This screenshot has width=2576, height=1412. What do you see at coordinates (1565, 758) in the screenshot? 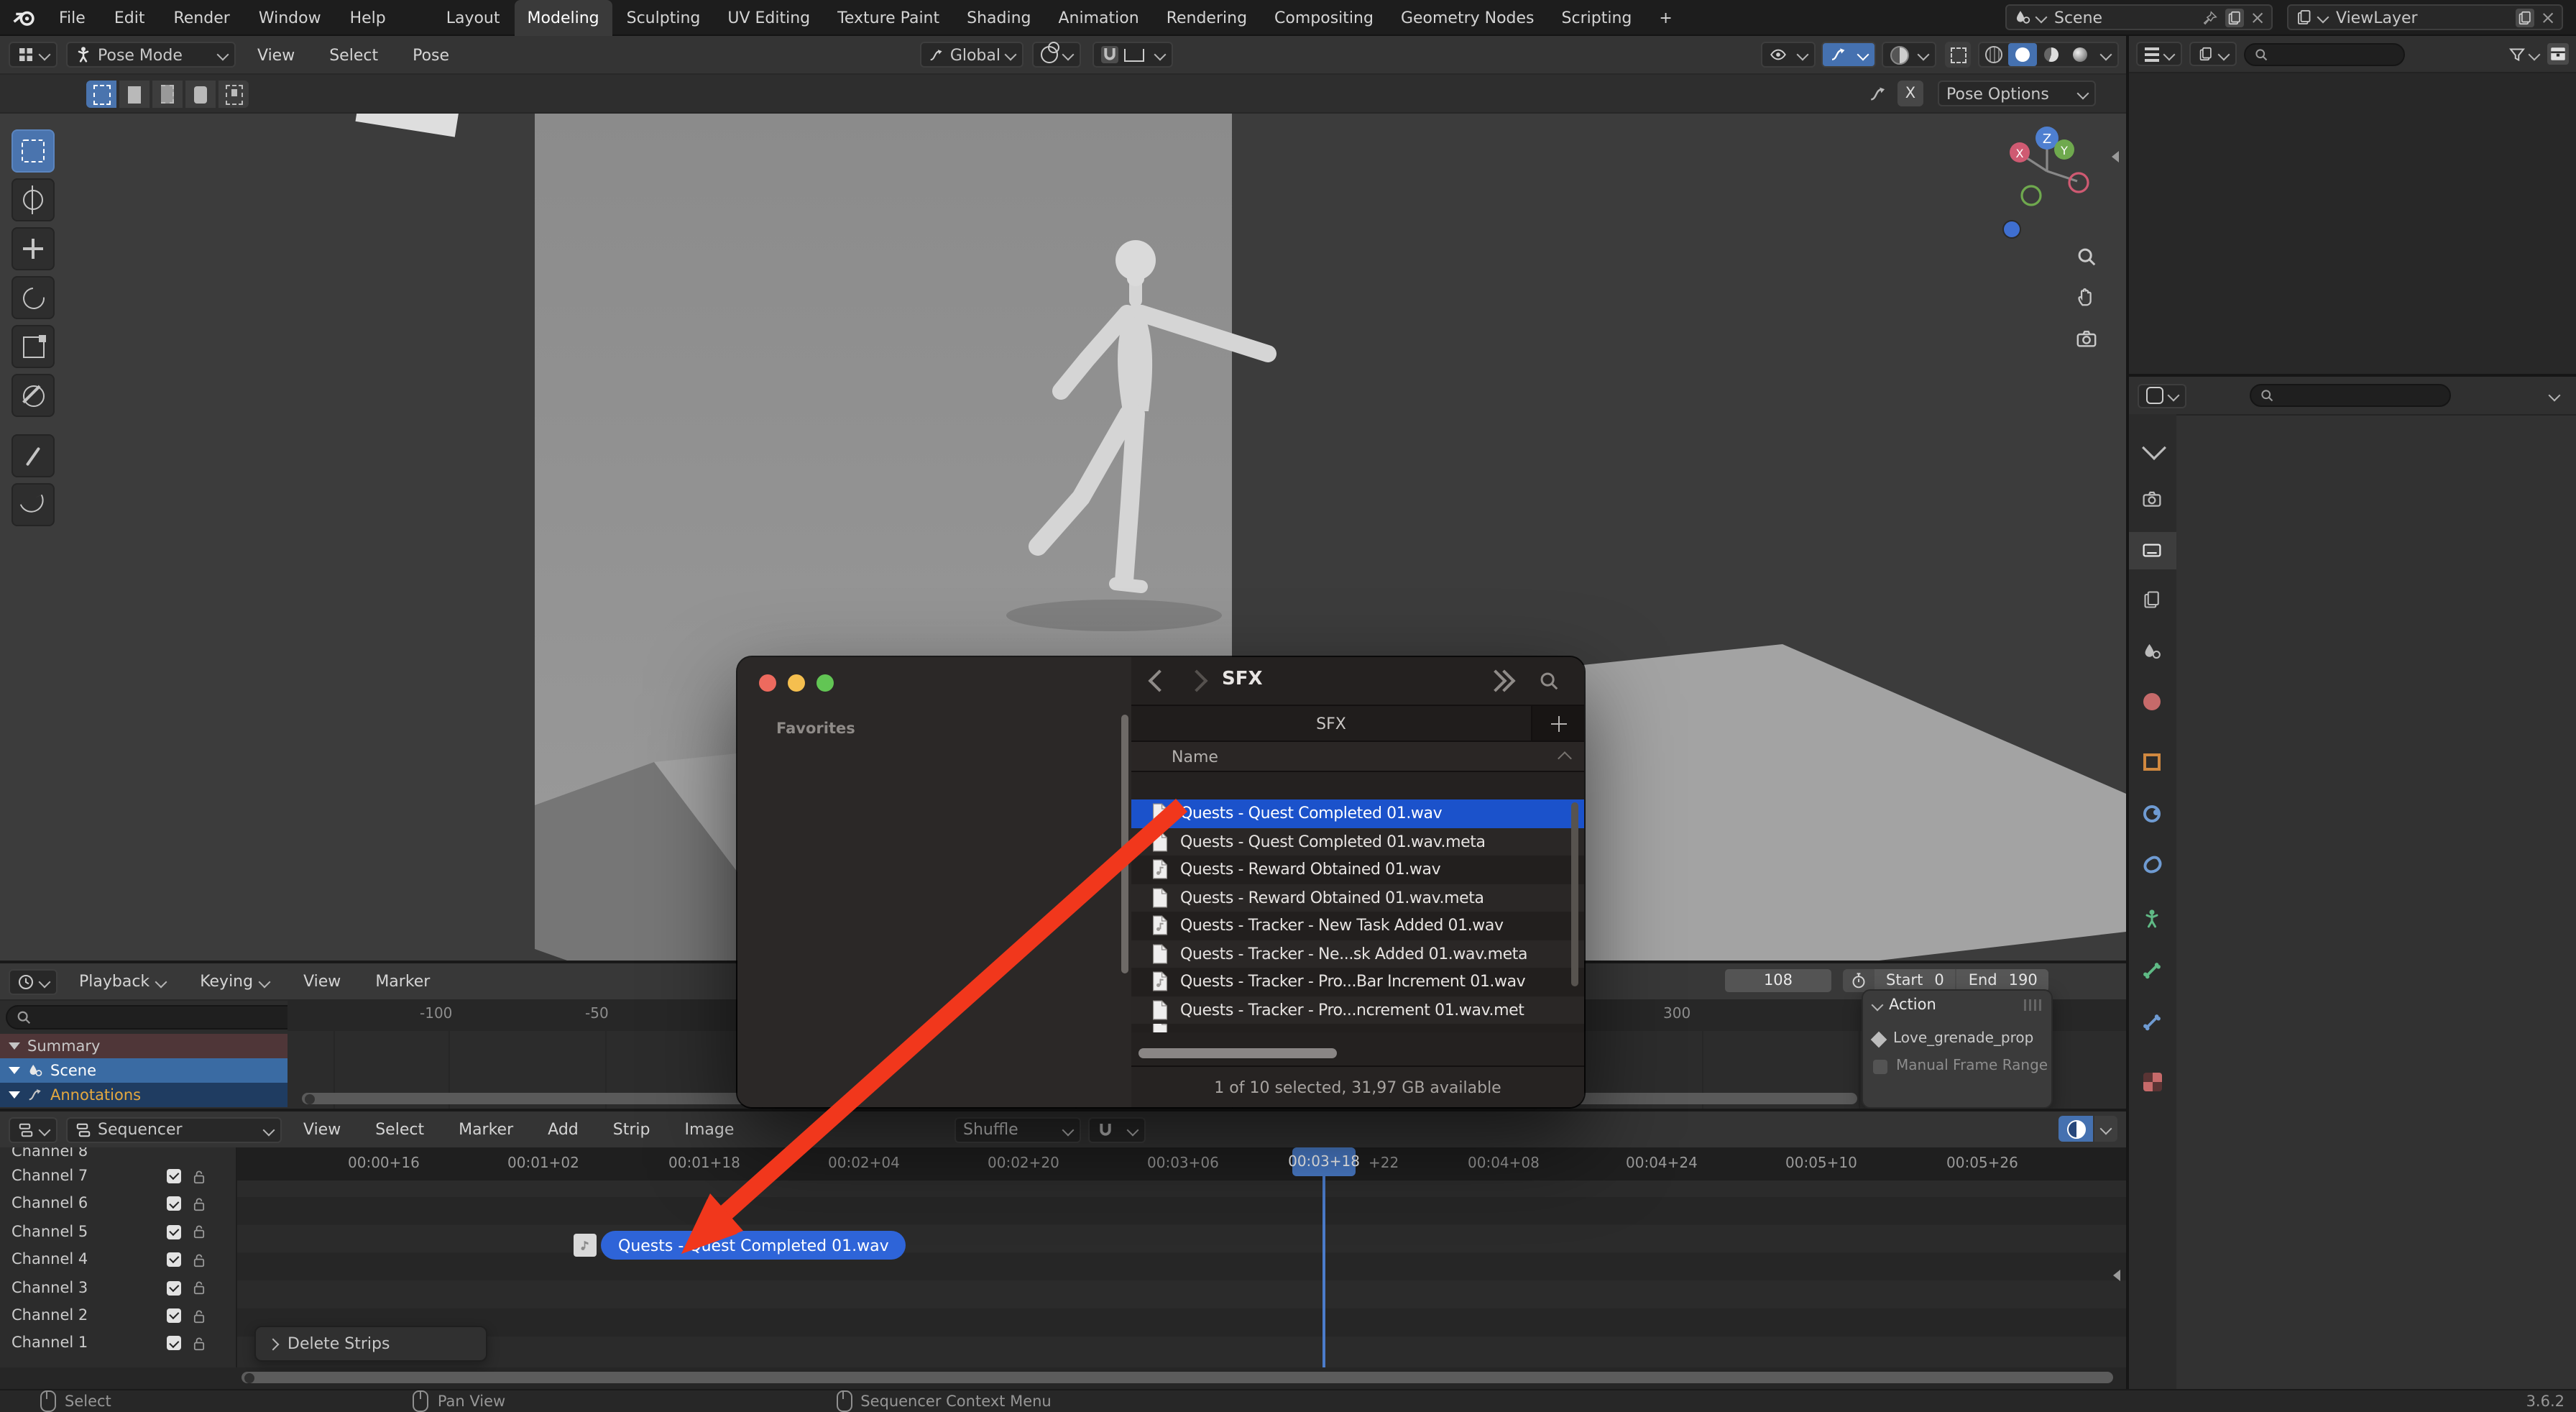
I see `sort-icon` at bounding box center [1565, 758].